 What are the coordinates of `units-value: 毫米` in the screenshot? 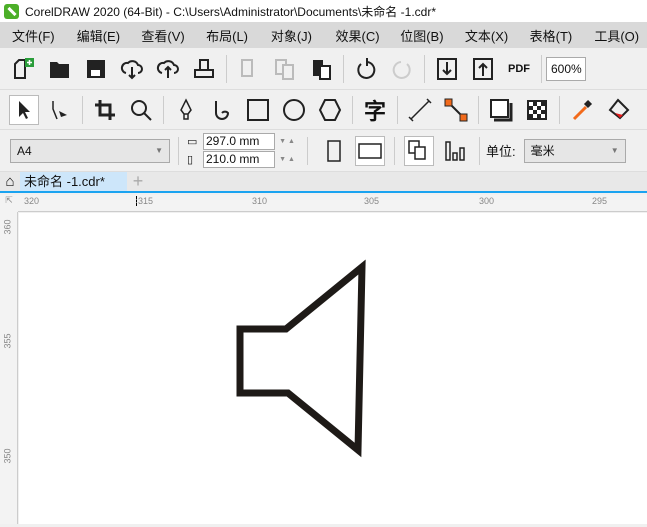 It's located at (542, 151).